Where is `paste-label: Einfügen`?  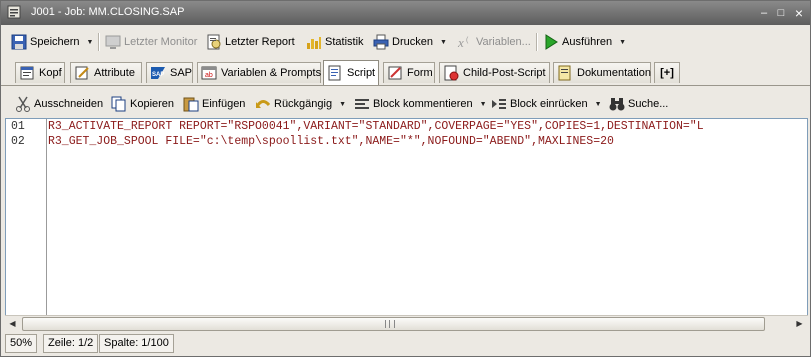
paste-label: Einfügen is located at coordinates (224, 104).